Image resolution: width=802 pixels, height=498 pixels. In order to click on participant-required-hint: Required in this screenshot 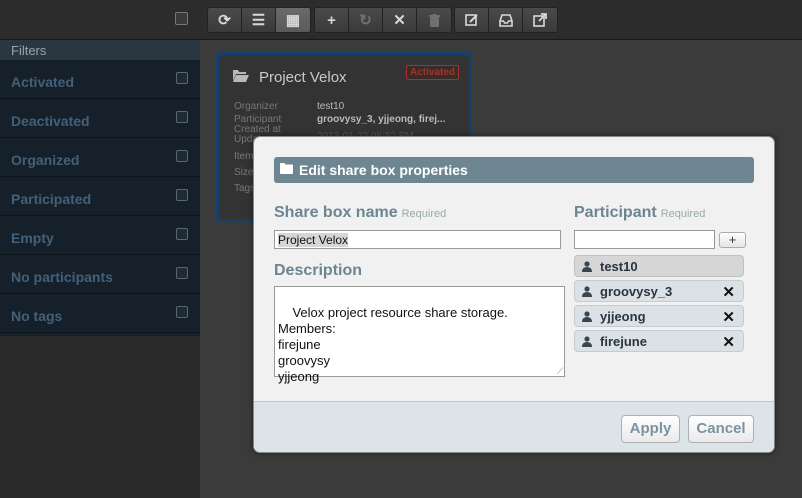, I will do `click(683, 214)`.